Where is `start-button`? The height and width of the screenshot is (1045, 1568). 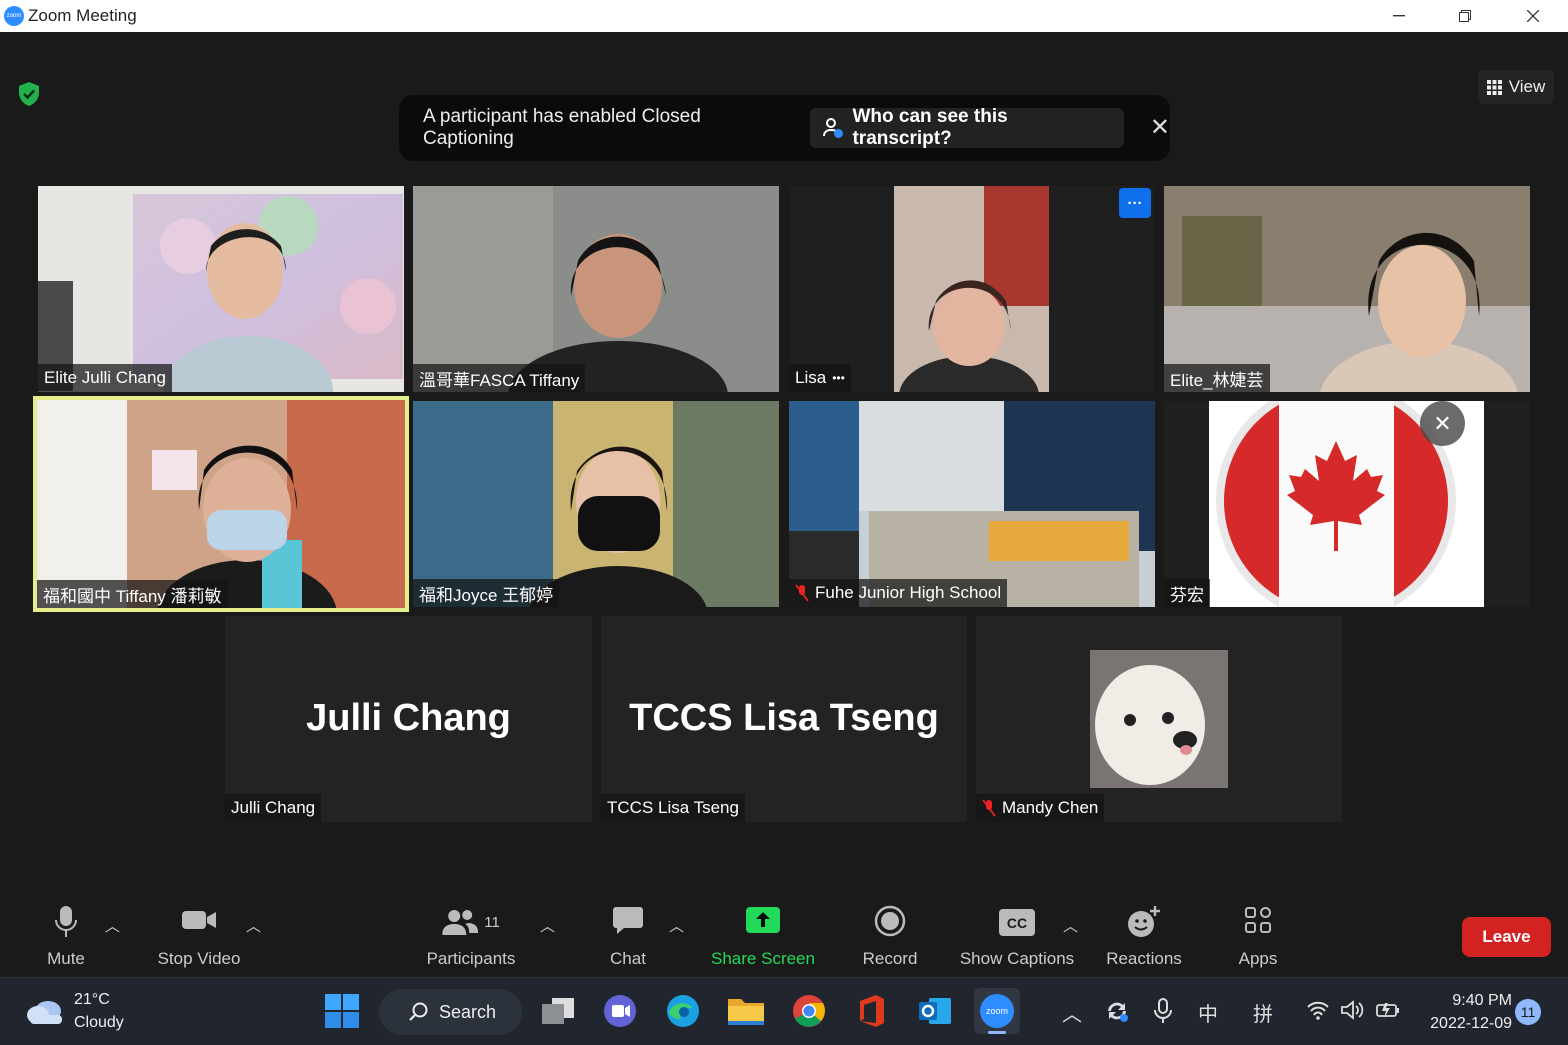
start-button is located at coordinates (342, 1011).